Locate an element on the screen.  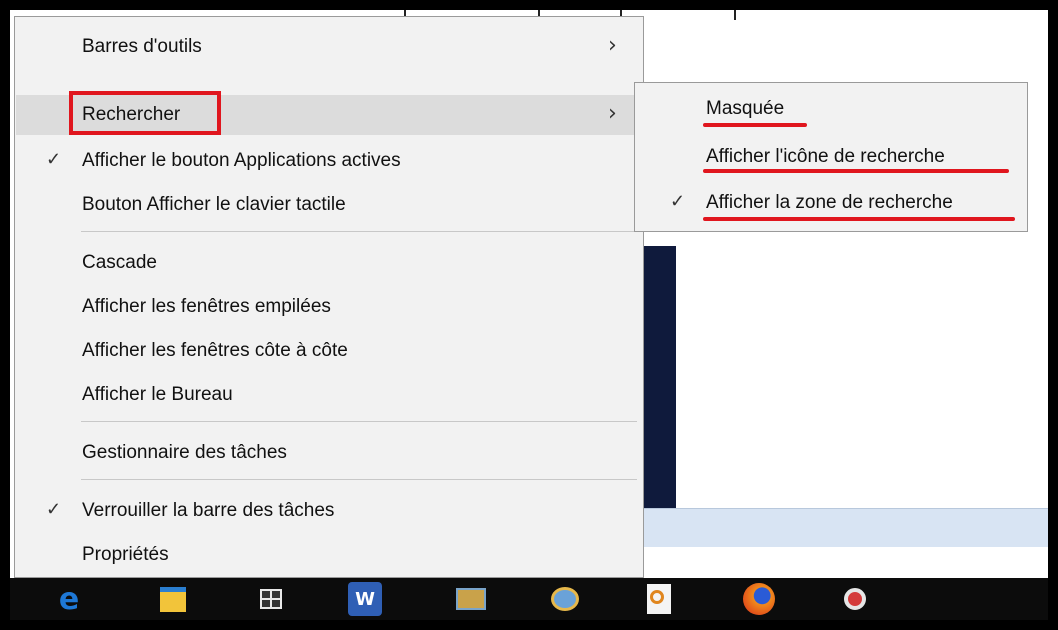
menu-item-afficher-bureau: Afficher le Bureau is located at coordinates (329, 395).